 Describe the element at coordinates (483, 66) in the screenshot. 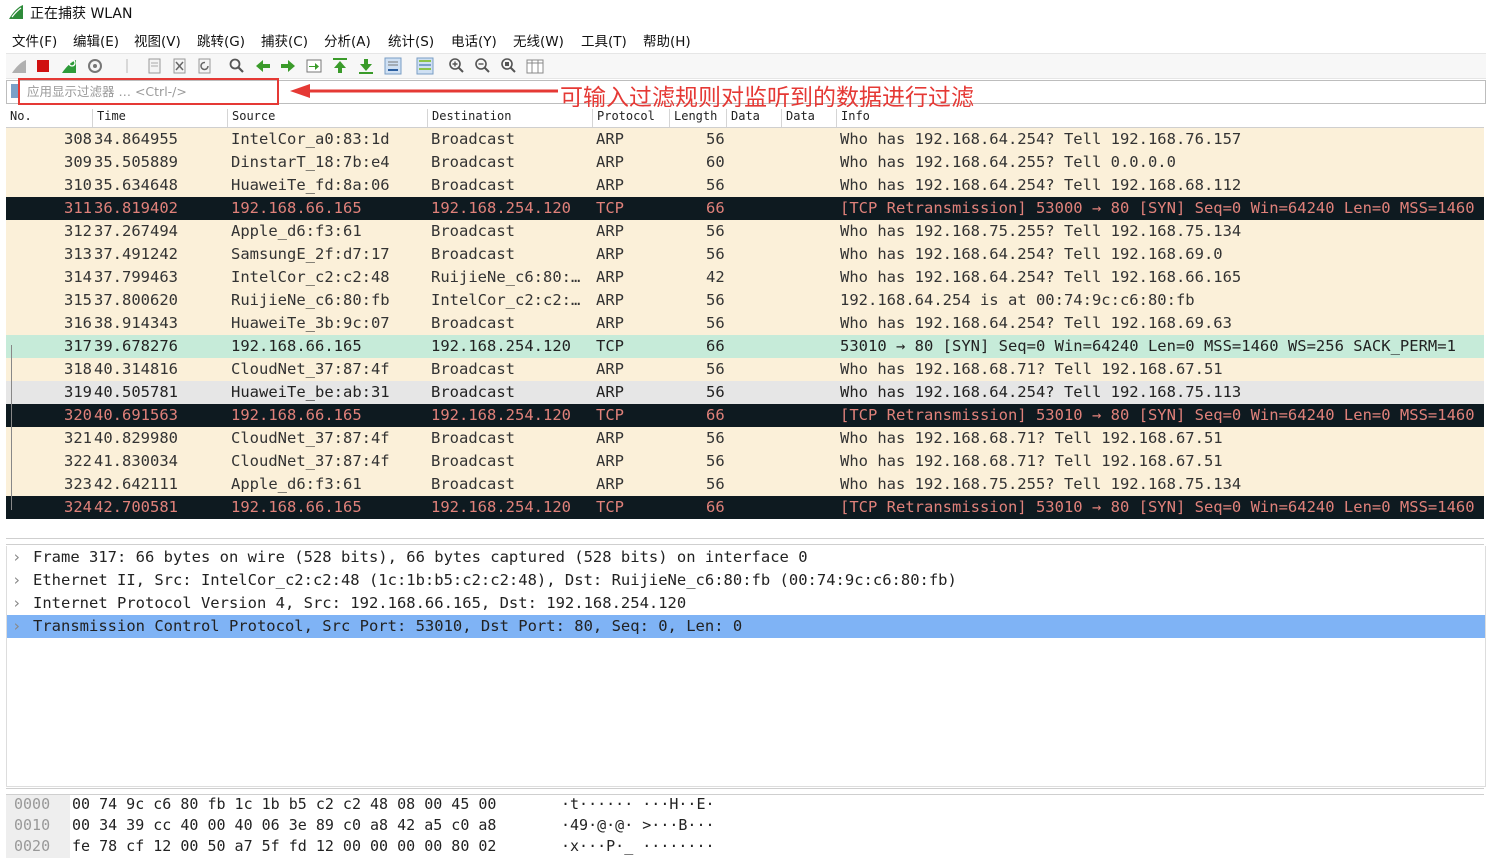

I see `zoom-out-icon` at that location.